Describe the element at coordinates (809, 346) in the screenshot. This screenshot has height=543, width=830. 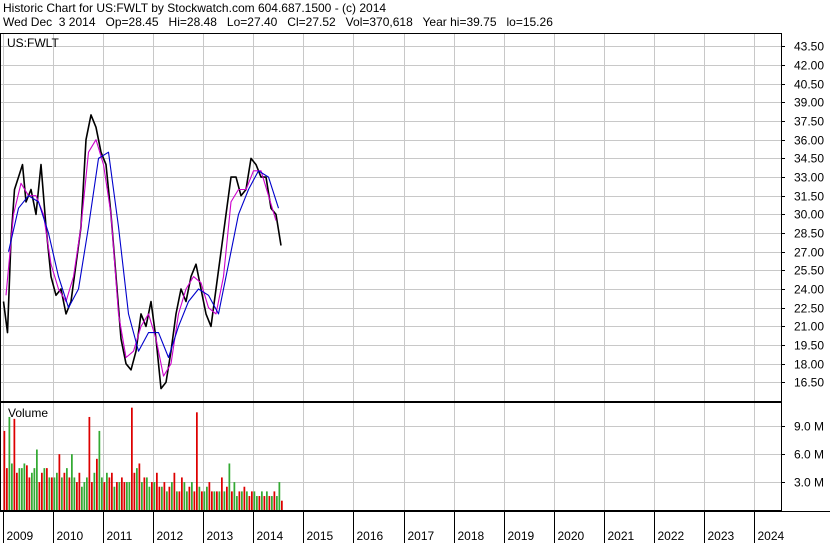
I see `y-tick-label: 19.50` at that location.